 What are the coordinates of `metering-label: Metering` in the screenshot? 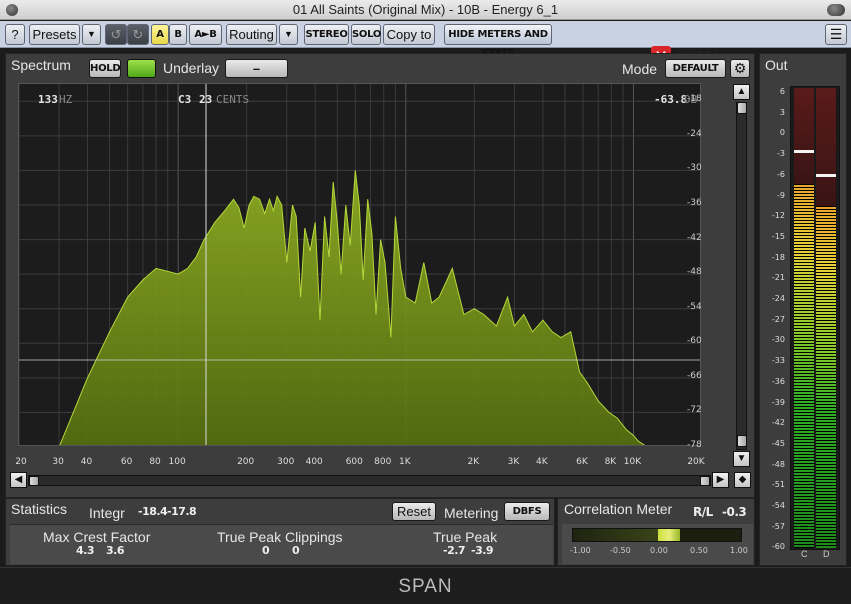 It's located at (471, 513).